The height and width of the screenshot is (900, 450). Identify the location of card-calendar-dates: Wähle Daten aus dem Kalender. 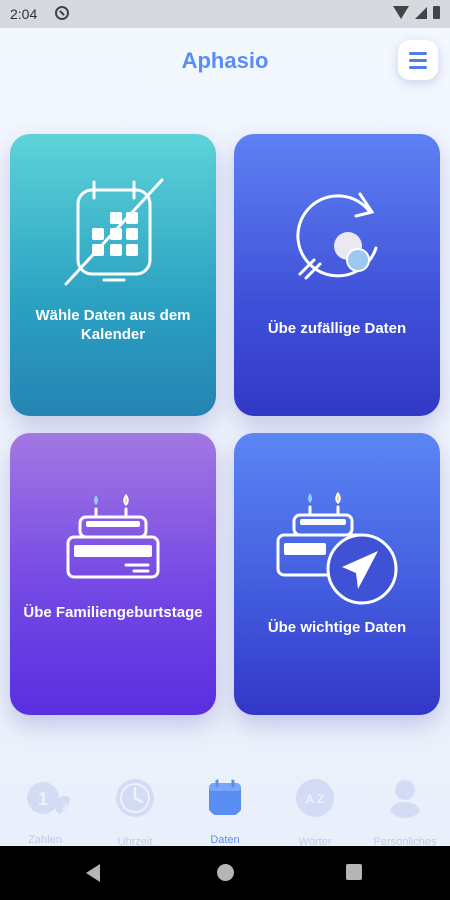
(113, 275).